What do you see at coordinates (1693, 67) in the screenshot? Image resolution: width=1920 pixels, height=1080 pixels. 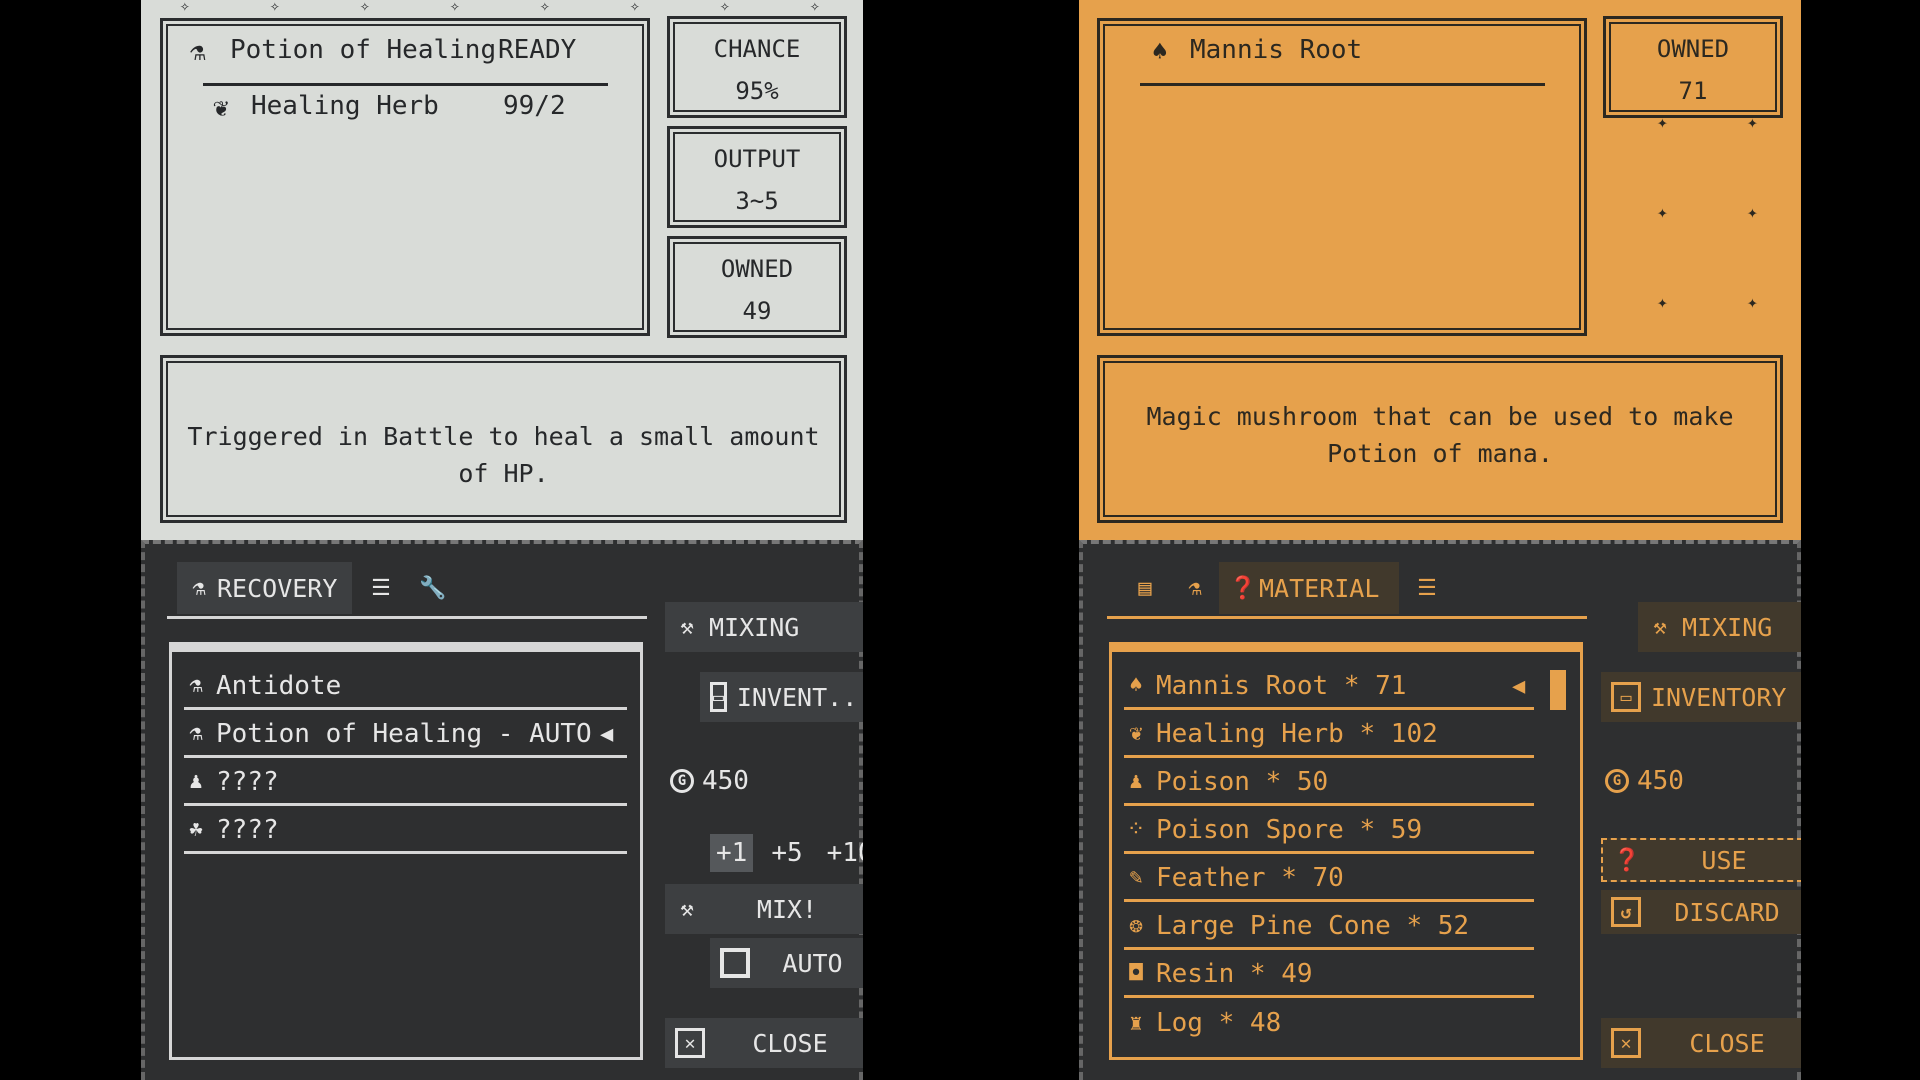 I see `owned-stat: OWNED 71` at bounding box center [1693, 67].